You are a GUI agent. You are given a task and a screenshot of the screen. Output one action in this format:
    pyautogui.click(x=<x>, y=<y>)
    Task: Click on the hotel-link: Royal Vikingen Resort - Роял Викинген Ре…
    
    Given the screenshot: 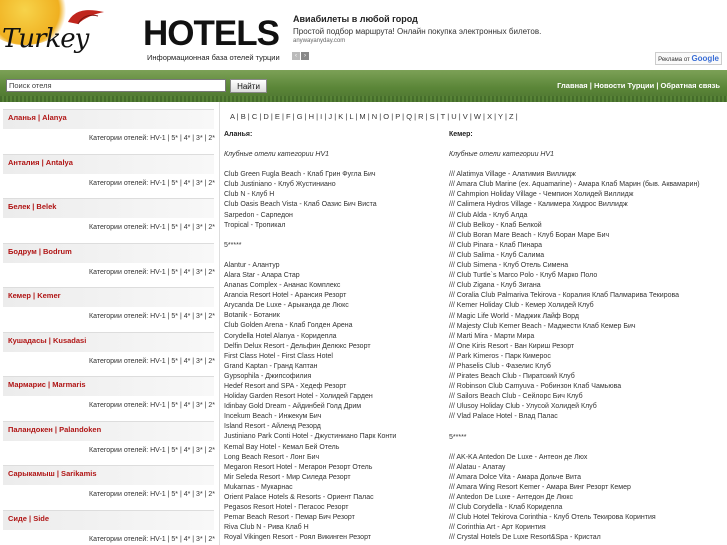 What is the action you would take?
    pyautogui.click(x=335, y=538)
    